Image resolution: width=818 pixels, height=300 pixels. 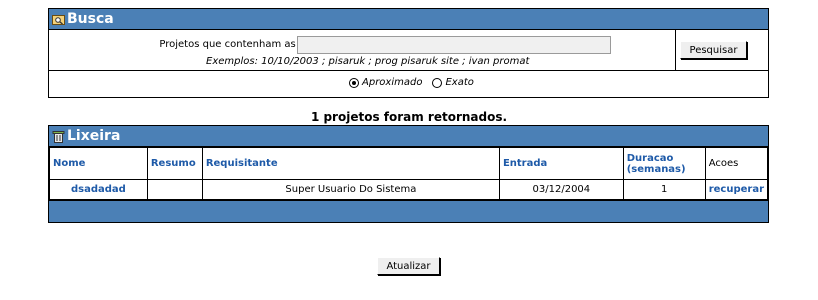 What do you see at coordinates (350, 189) in the screenshot?
I see `row-requisitante: Super Usuario Do Sistema` at bounding box center [350, 189].